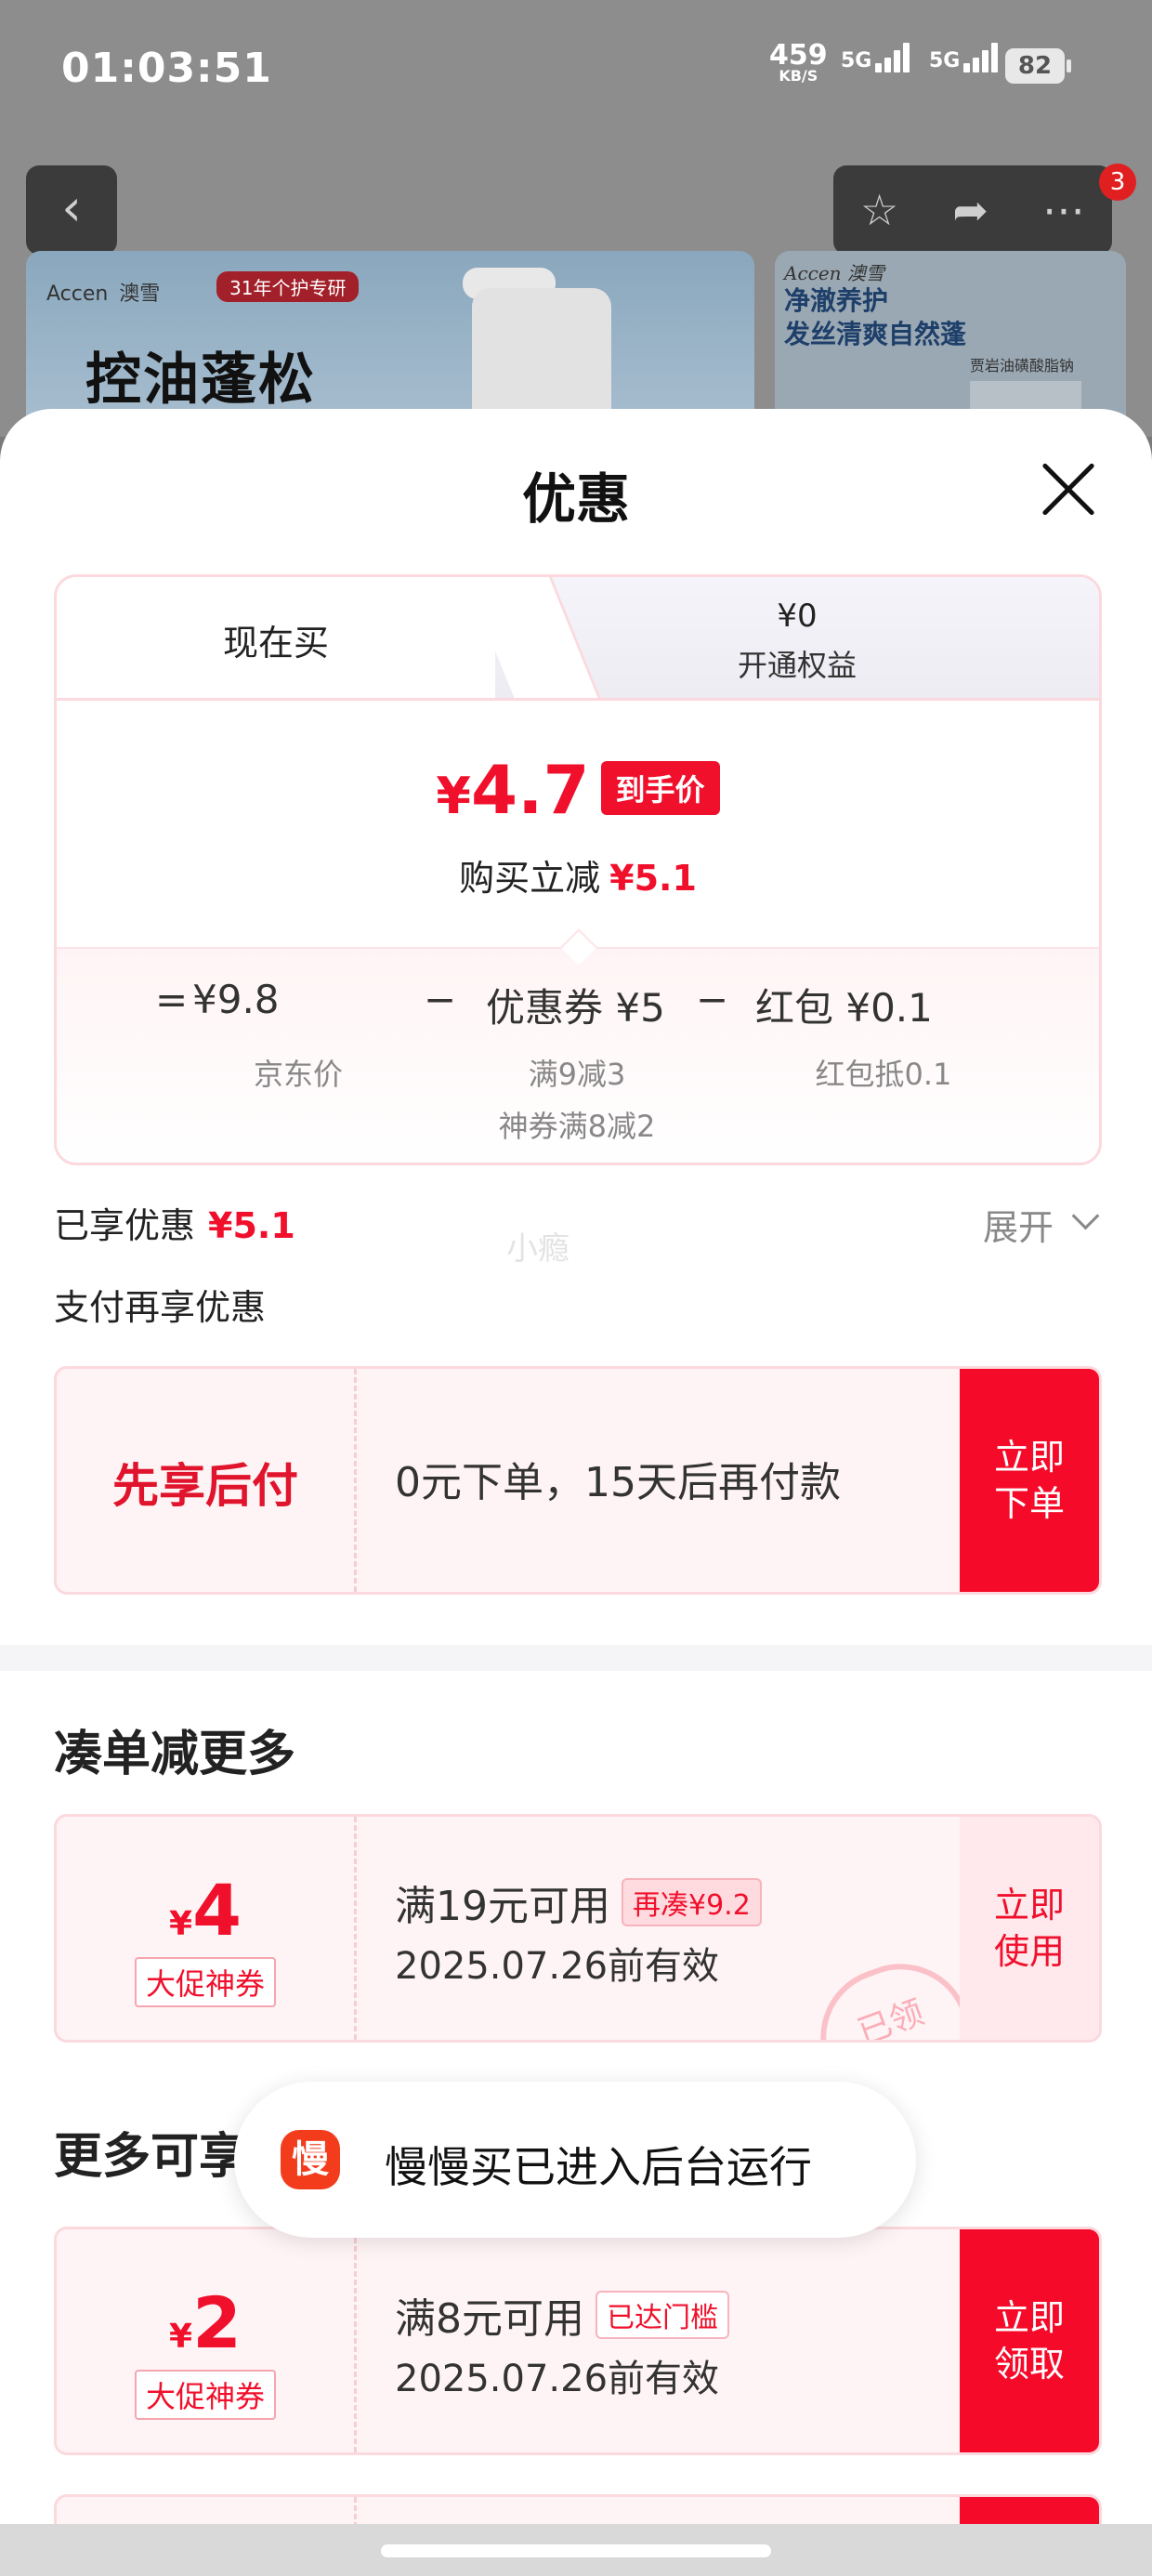  I want to click on coupon-left: ¥2 大促神券, so click(207, 2340).